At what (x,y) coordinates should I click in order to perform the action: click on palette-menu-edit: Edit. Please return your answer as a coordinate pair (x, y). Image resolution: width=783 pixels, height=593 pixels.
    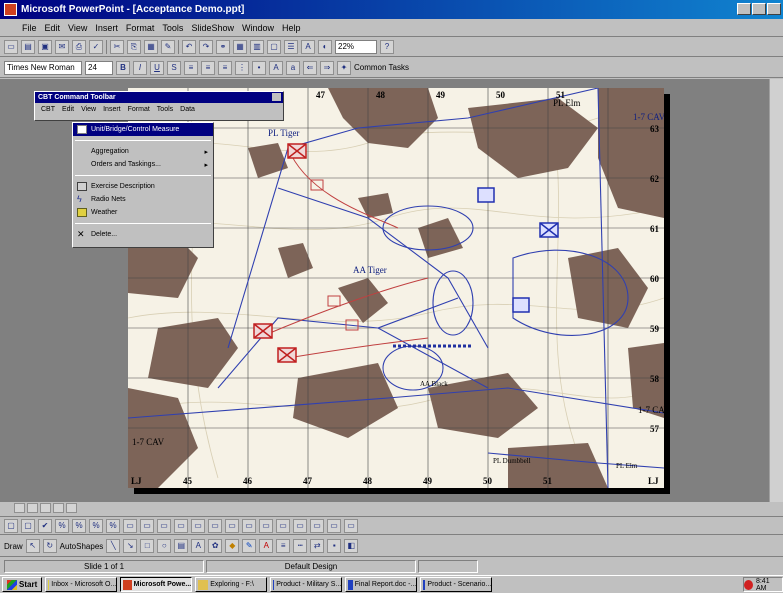
    Looking at the image, I should click on (68, 109).